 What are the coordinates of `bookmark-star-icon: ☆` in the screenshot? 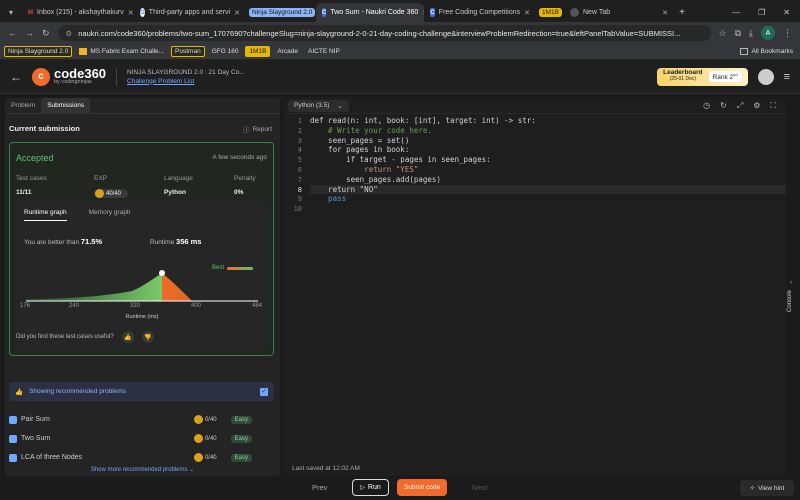 It's located at (723, 33).